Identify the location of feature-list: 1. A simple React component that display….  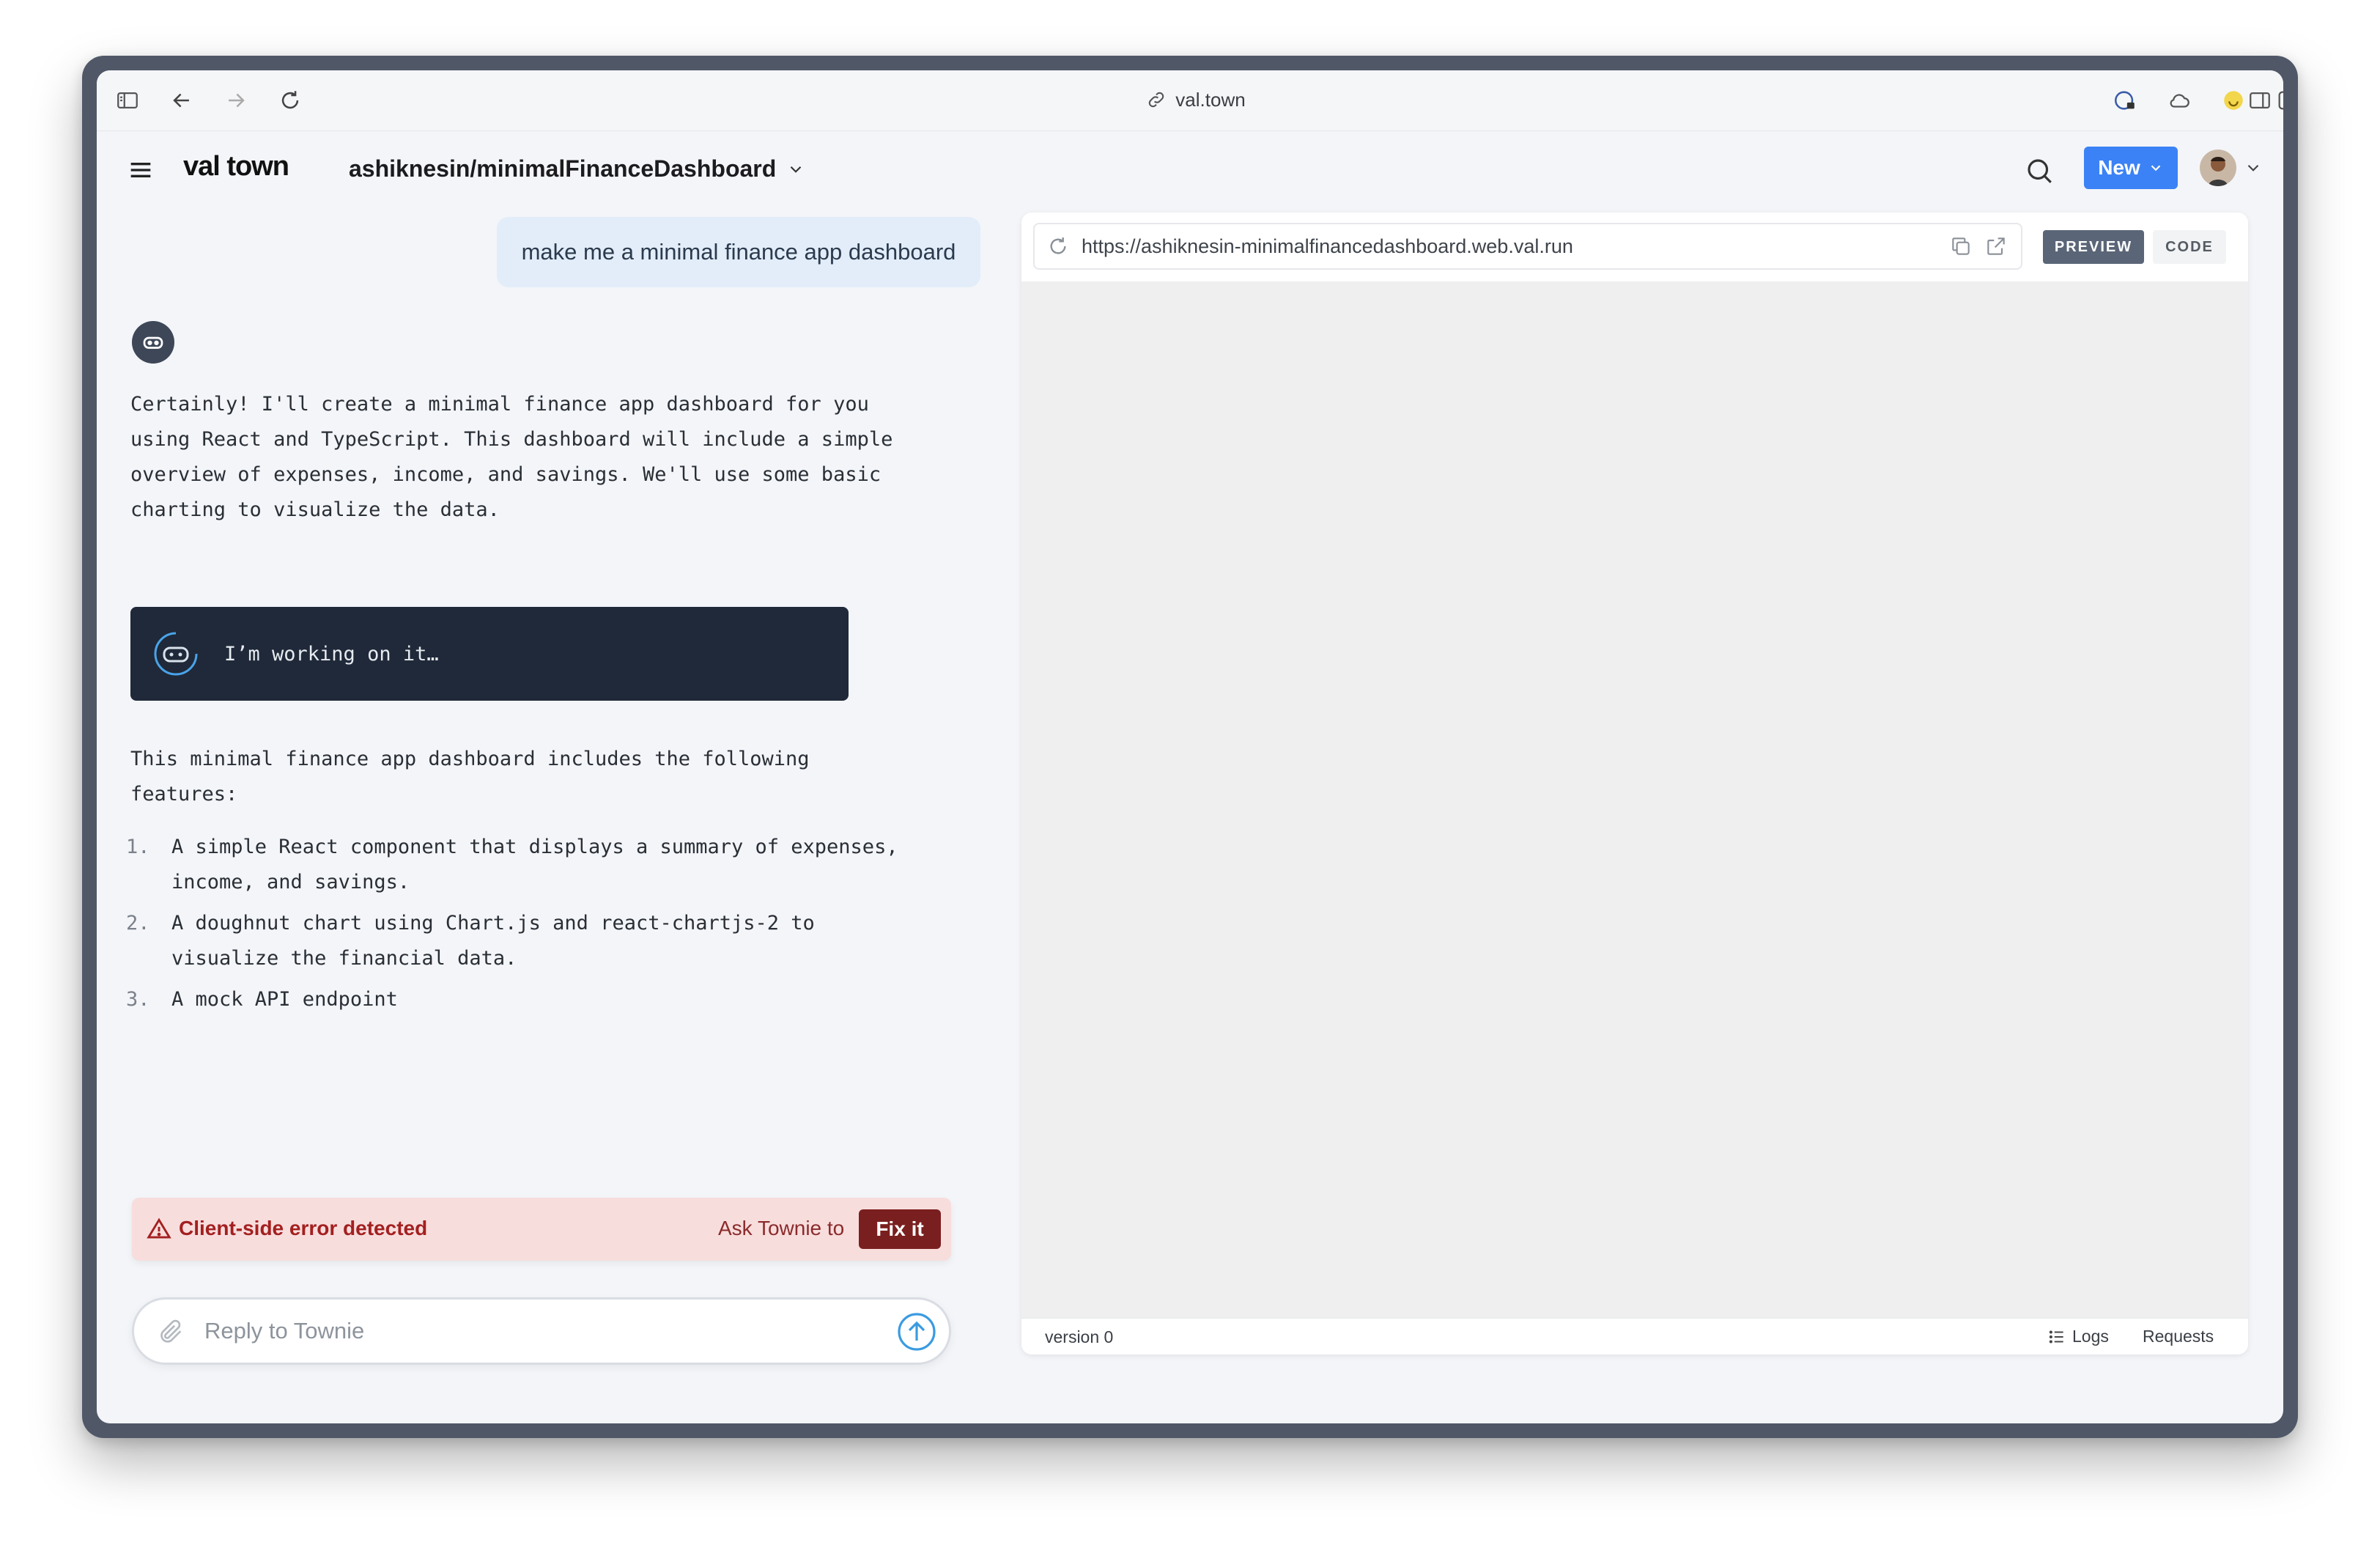
(542, 926).